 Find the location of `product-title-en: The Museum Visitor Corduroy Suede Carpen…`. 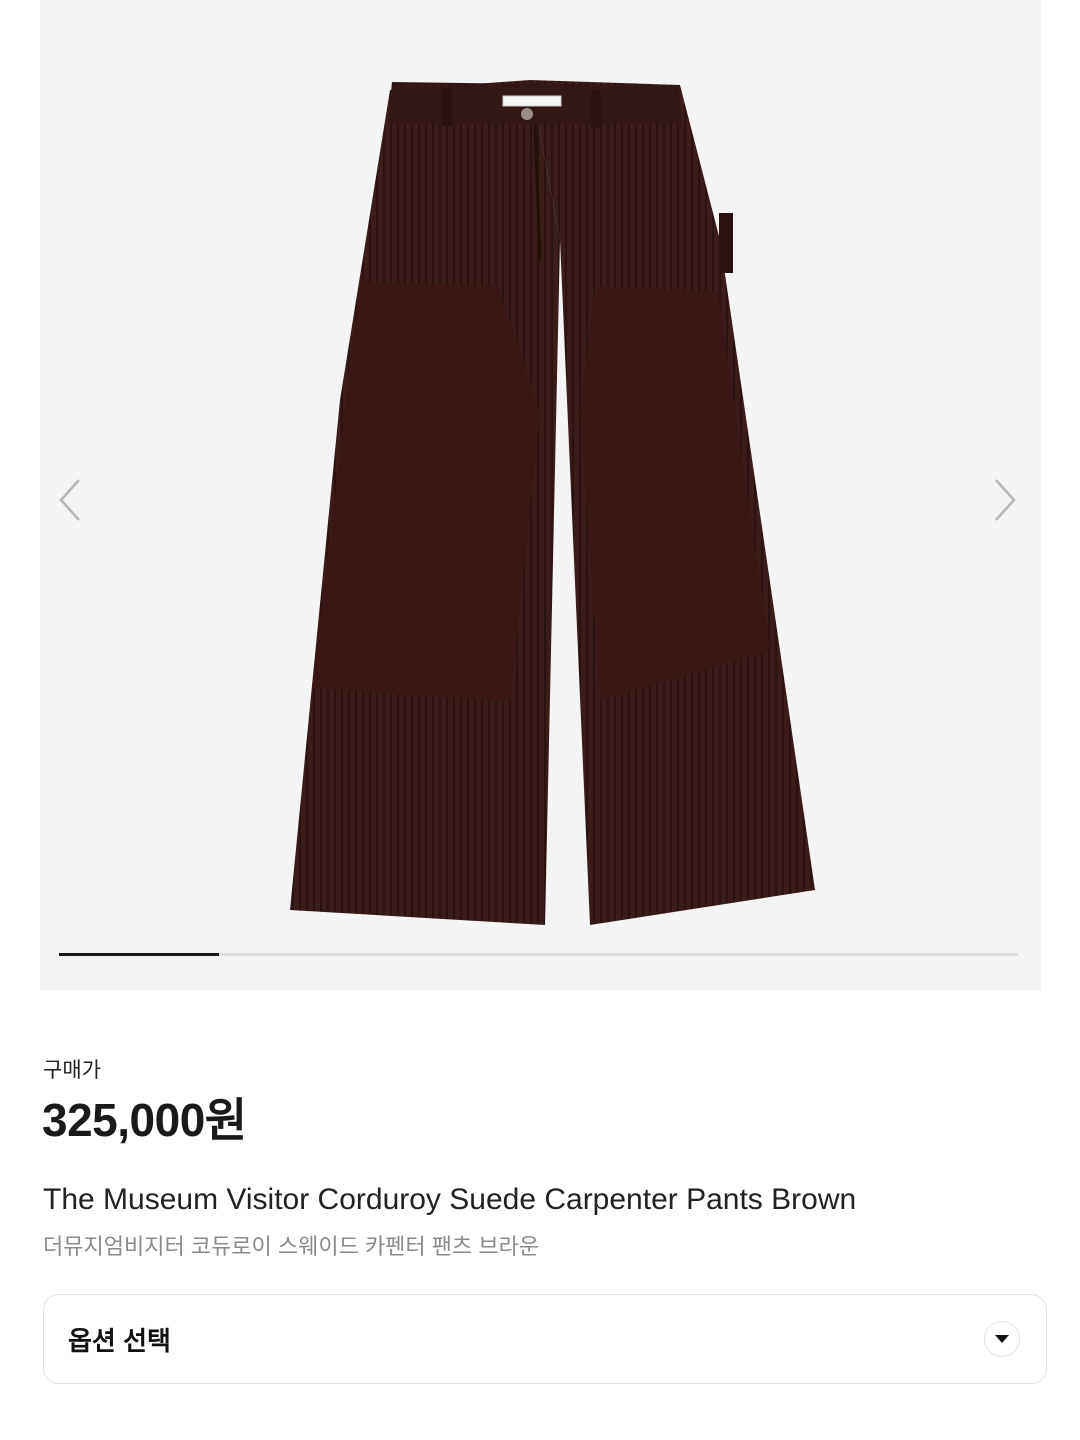

product-title-en: The Museum Visitor Corduroy Suede Carpen… is located at coordinates (450, 1199).